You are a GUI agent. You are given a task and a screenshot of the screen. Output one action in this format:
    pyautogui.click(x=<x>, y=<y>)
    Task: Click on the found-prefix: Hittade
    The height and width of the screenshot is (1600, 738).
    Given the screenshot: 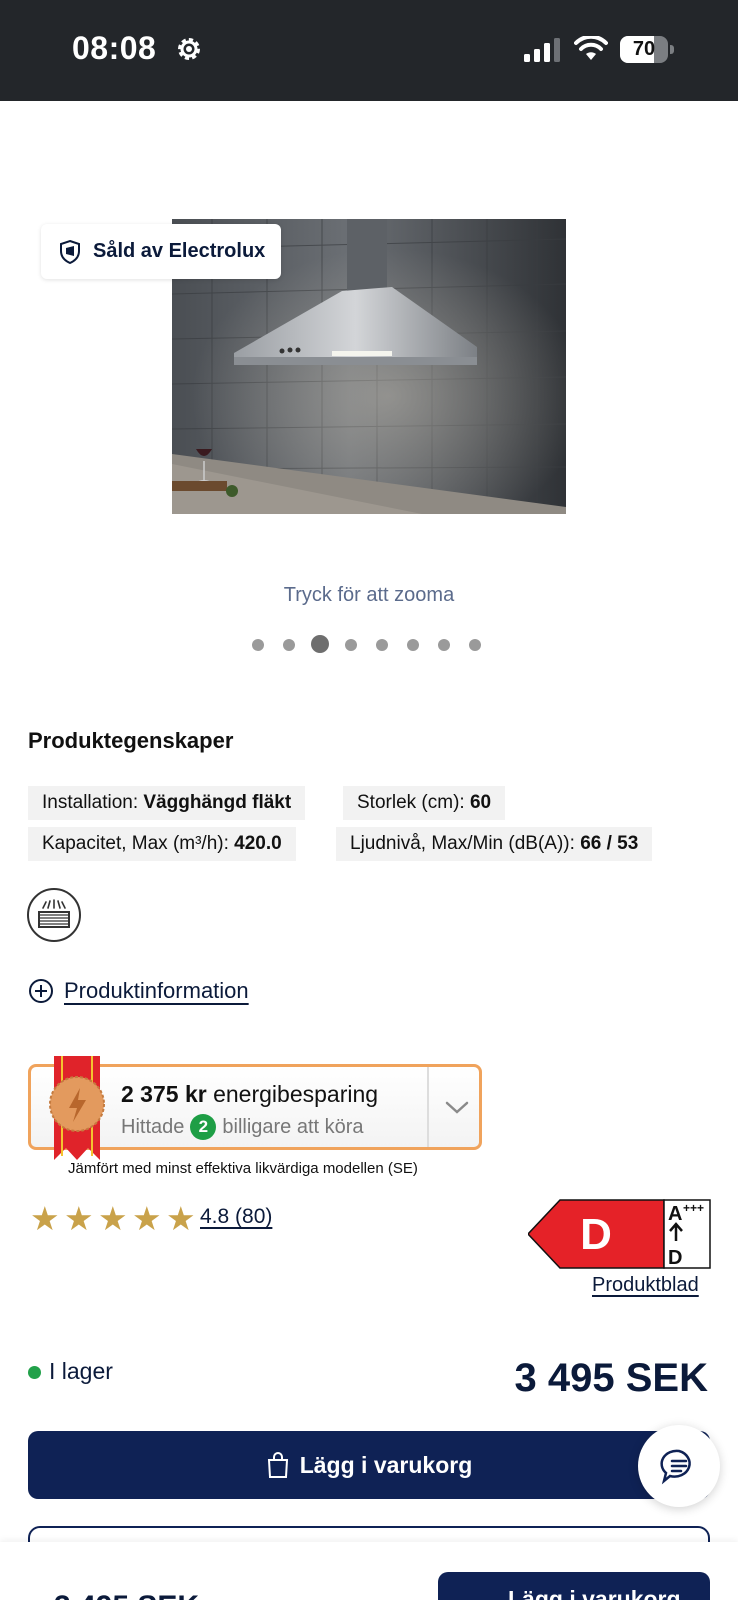 What is the action you would take?
    pyautogui.click(x=153, y=1126)
    